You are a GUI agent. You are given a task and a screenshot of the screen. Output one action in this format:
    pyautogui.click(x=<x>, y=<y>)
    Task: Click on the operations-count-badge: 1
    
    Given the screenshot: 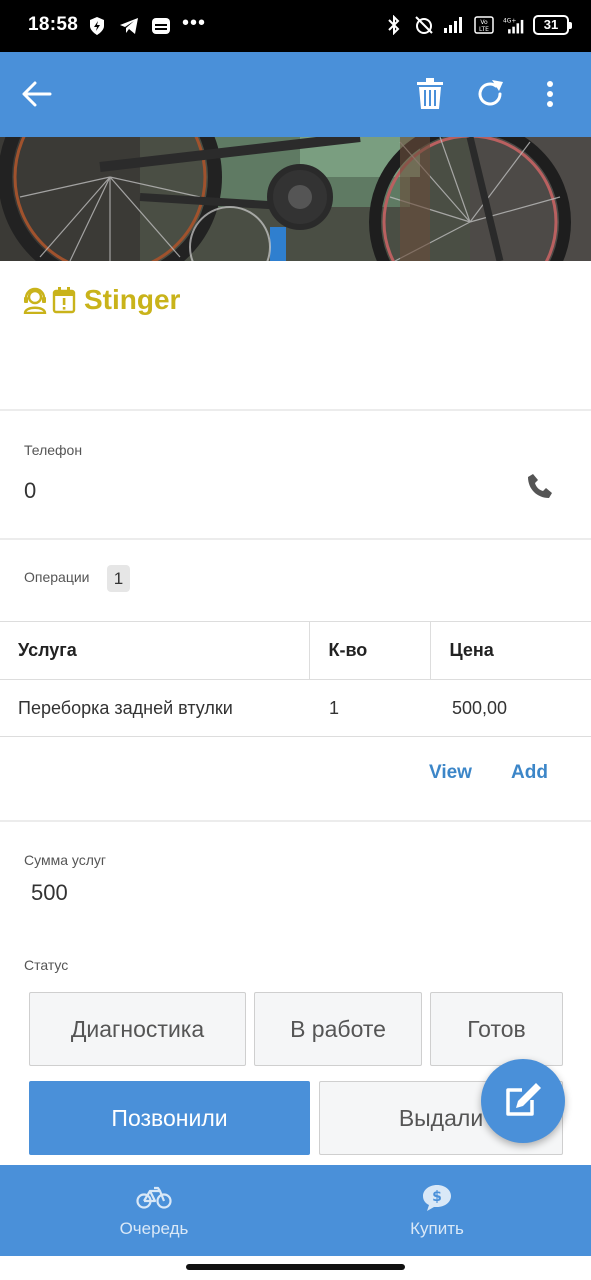 What is the action you would take?
    pyautogui.click(x=118, y=578)
    